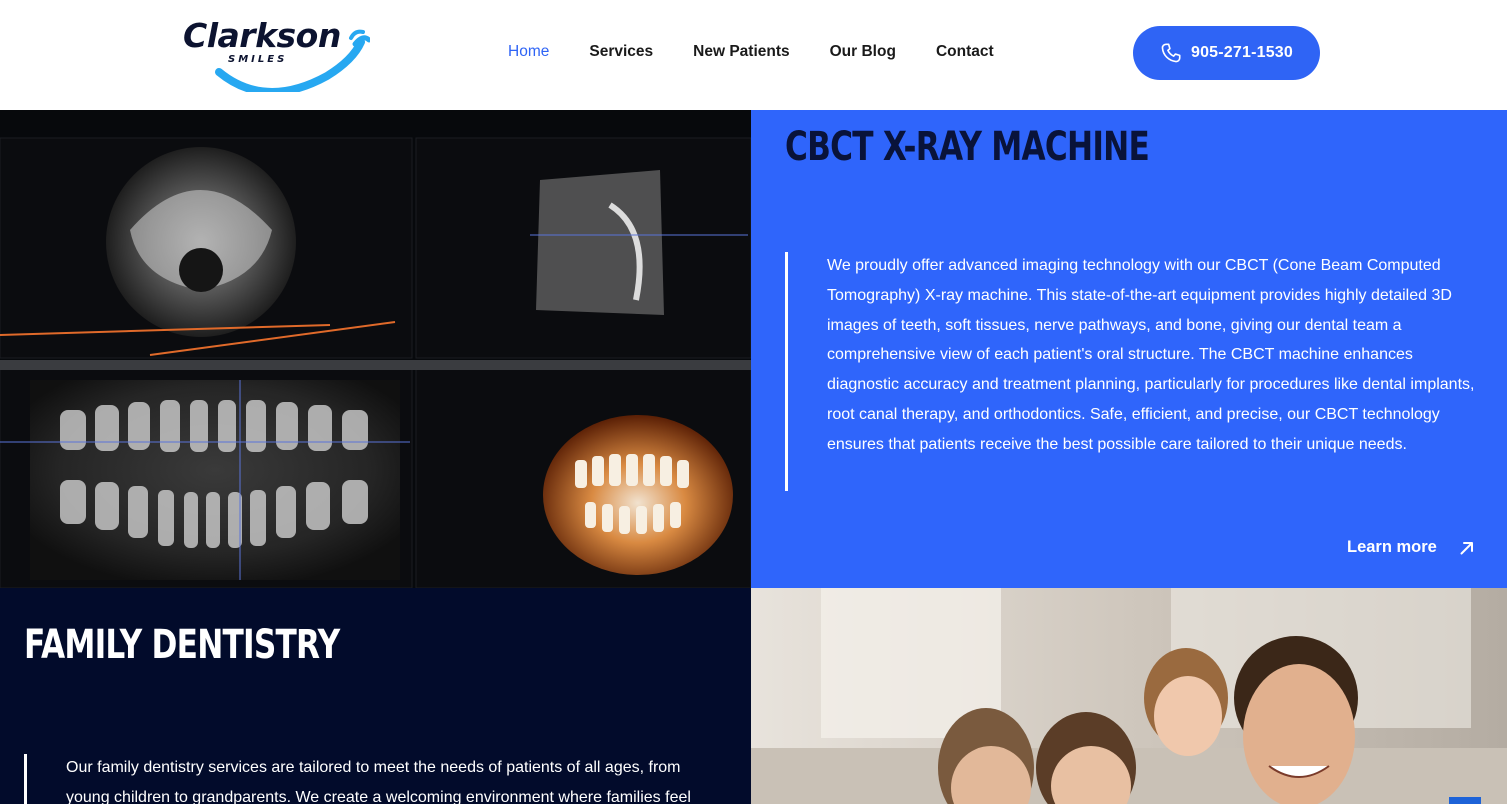 The image size is (1507, 804). What do you see at coordinates (258, 59) in the screenshot?
I see `logo-tagline: SMILES` at bounding box center [258, 59].